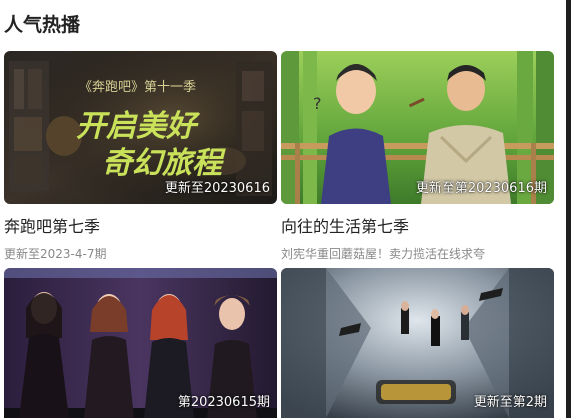 The width and height of the screenshot is (571, 418). Describe the element at coordinates (42, 25) in the screenshot. I see `section-title: 人气热播` at that location.